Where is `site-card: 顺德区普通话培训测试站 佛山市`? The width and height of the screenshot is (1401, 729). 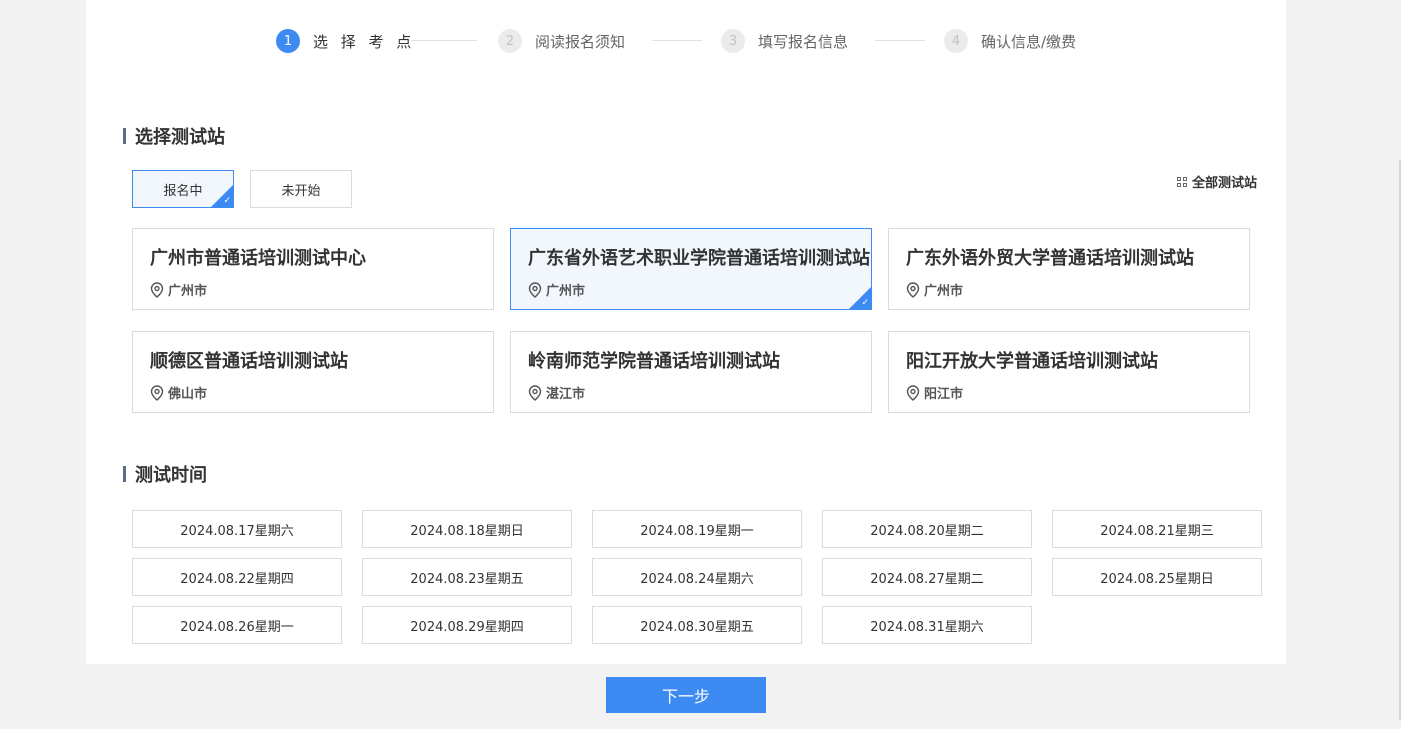 site-card: 顺德区普通话培训测试站 佛山市 is located at coordinates (313, 372).